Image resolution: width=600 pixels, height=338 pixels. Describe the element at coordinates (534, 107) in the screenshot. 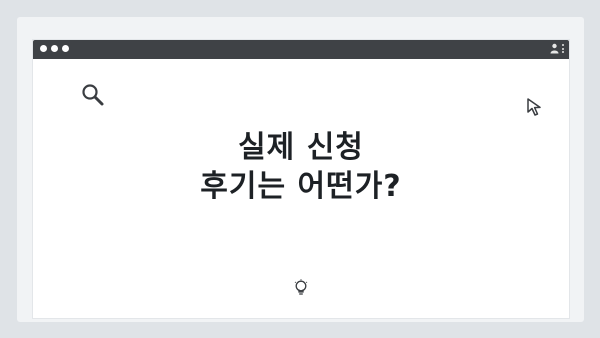

I see `cursor-icon` at that location.